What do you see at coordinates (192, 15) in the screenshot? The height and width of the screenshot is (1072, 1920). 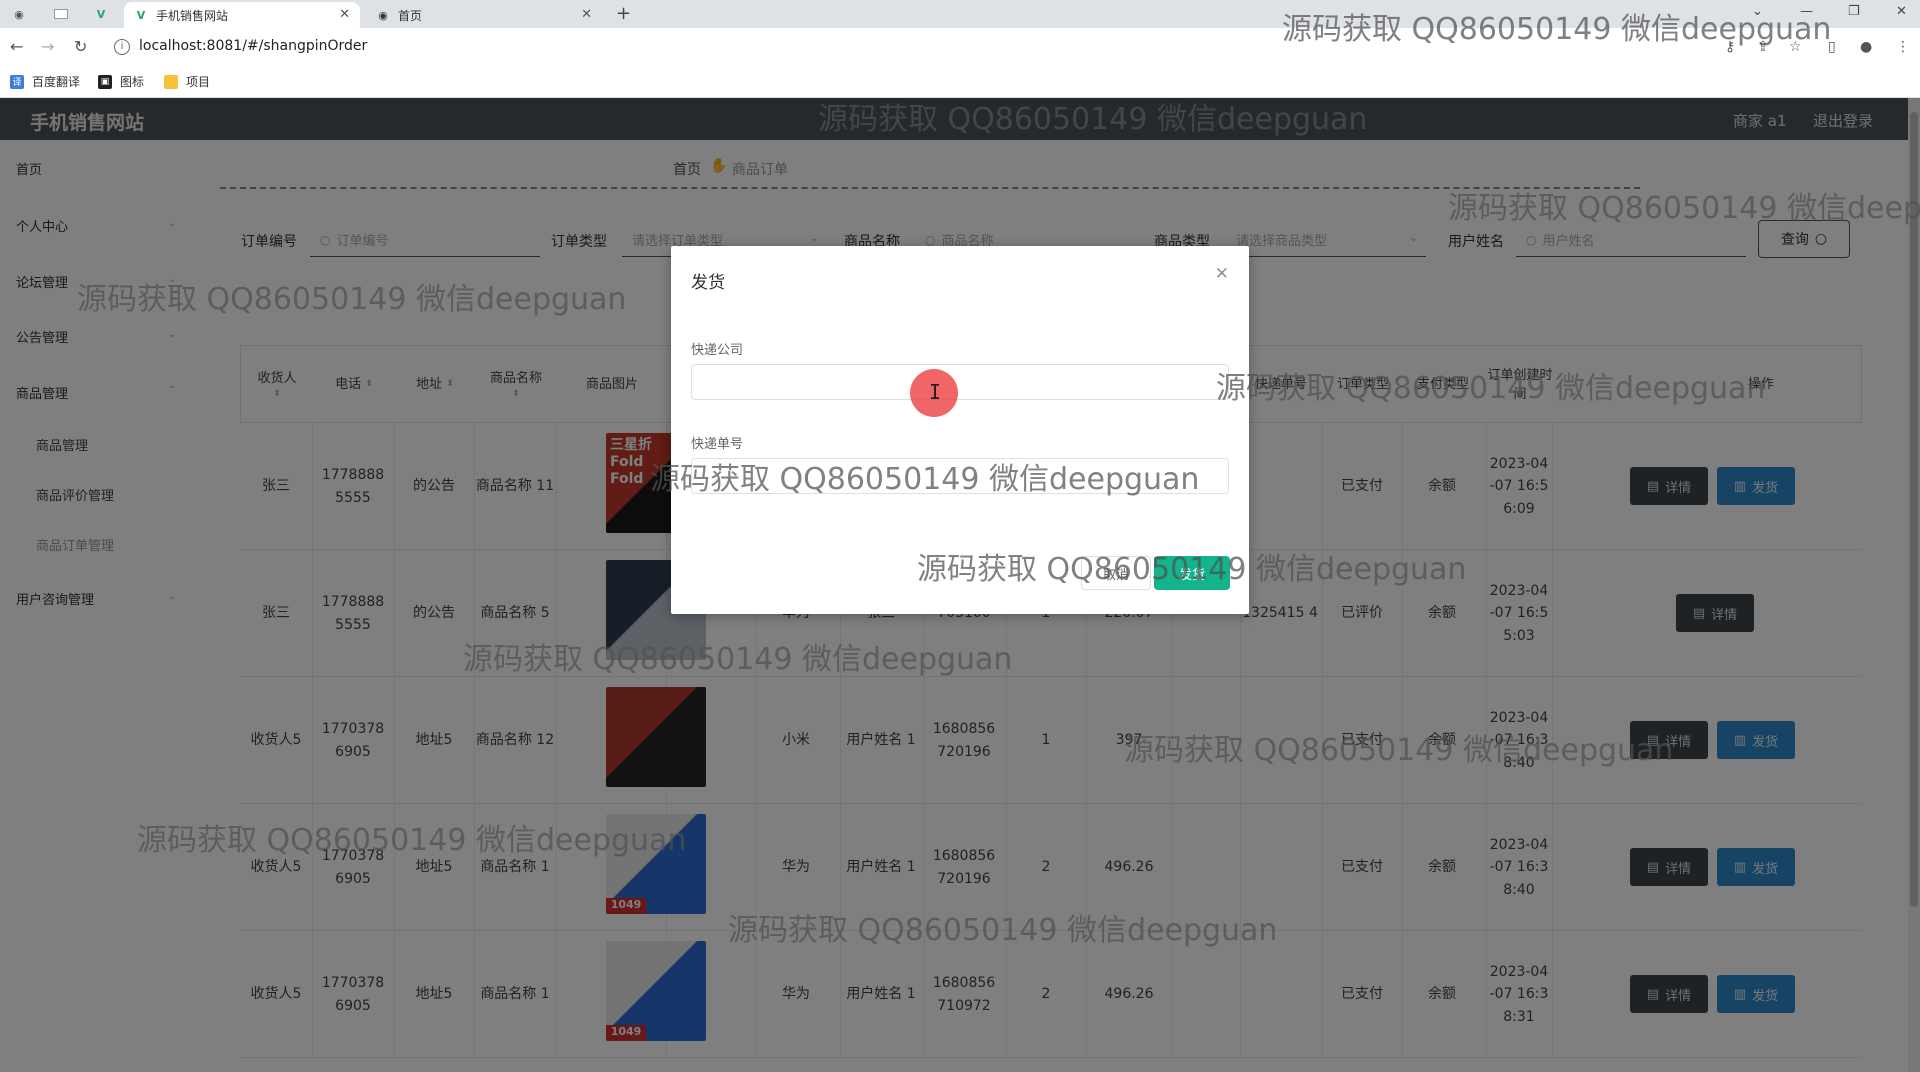 I see `tab-title: 手机销售网站` at bounding box center [192, 15].